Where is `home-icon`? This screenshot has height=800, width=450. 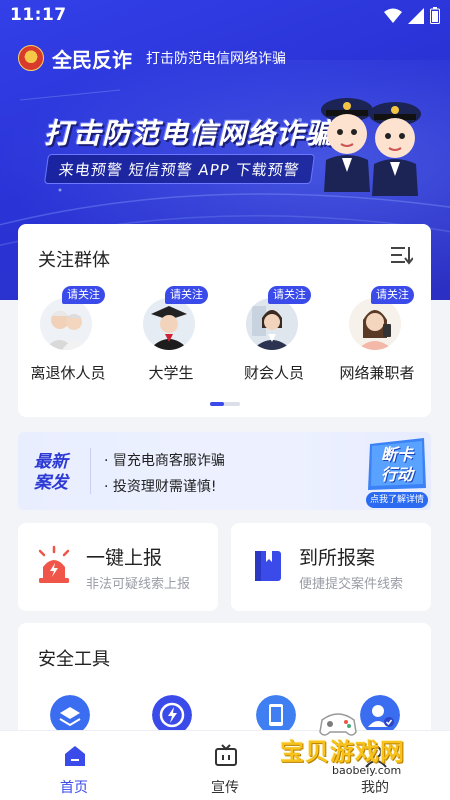 home-icon is located at coordinates (75, 756).